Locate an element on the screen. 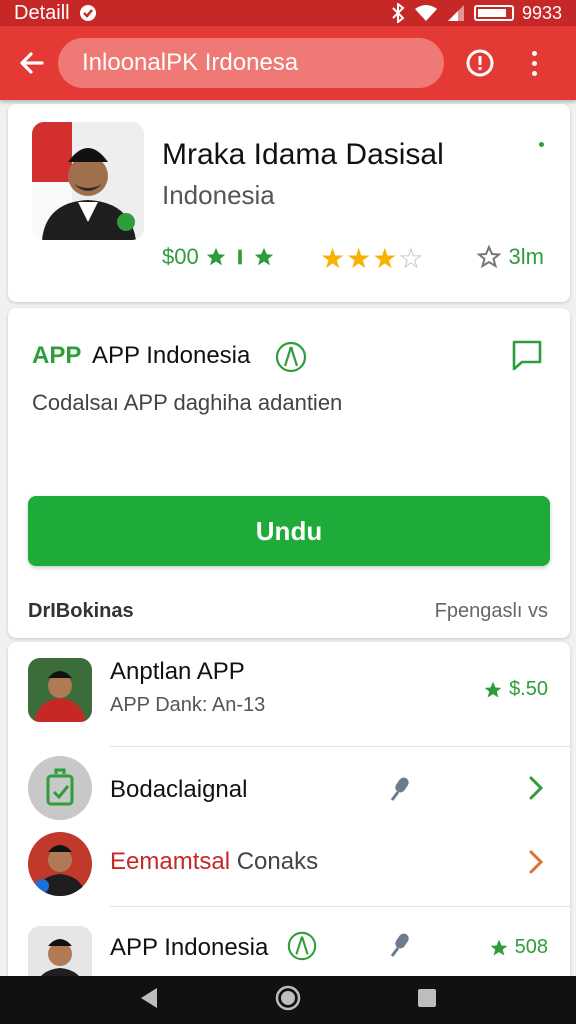 The height and width of the screenshot is (1024, 576). section-link: Fpengaslı vs is located at coordinates (491, 611).